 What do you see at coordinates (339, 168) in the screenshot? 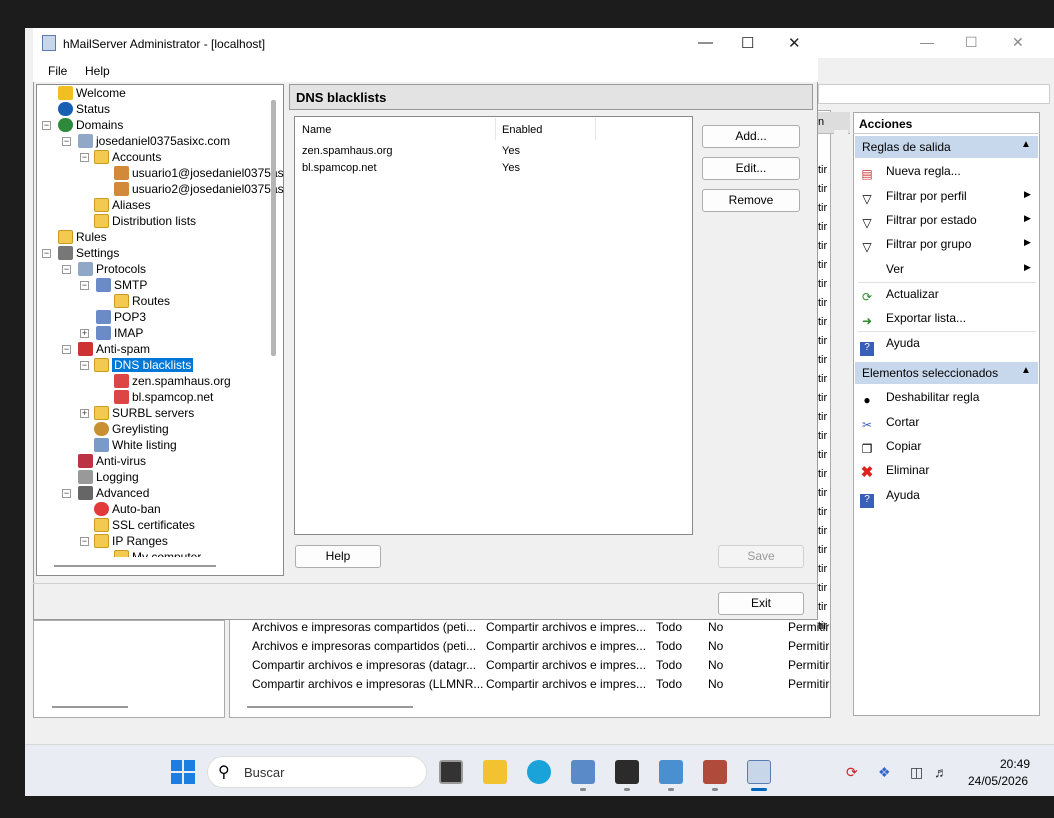
I see `list-item: bl.spamcop.net` at bounding box center [339, 168].